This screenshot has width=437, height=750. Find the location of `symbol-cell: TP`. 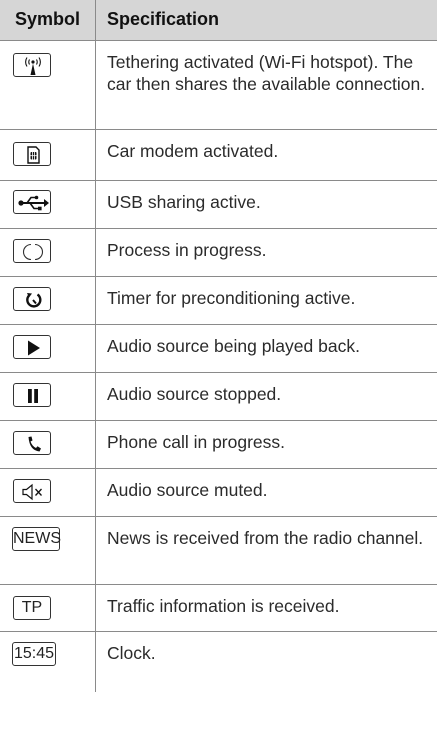

symbol-cell: TP is located at coordinates (48, 608).